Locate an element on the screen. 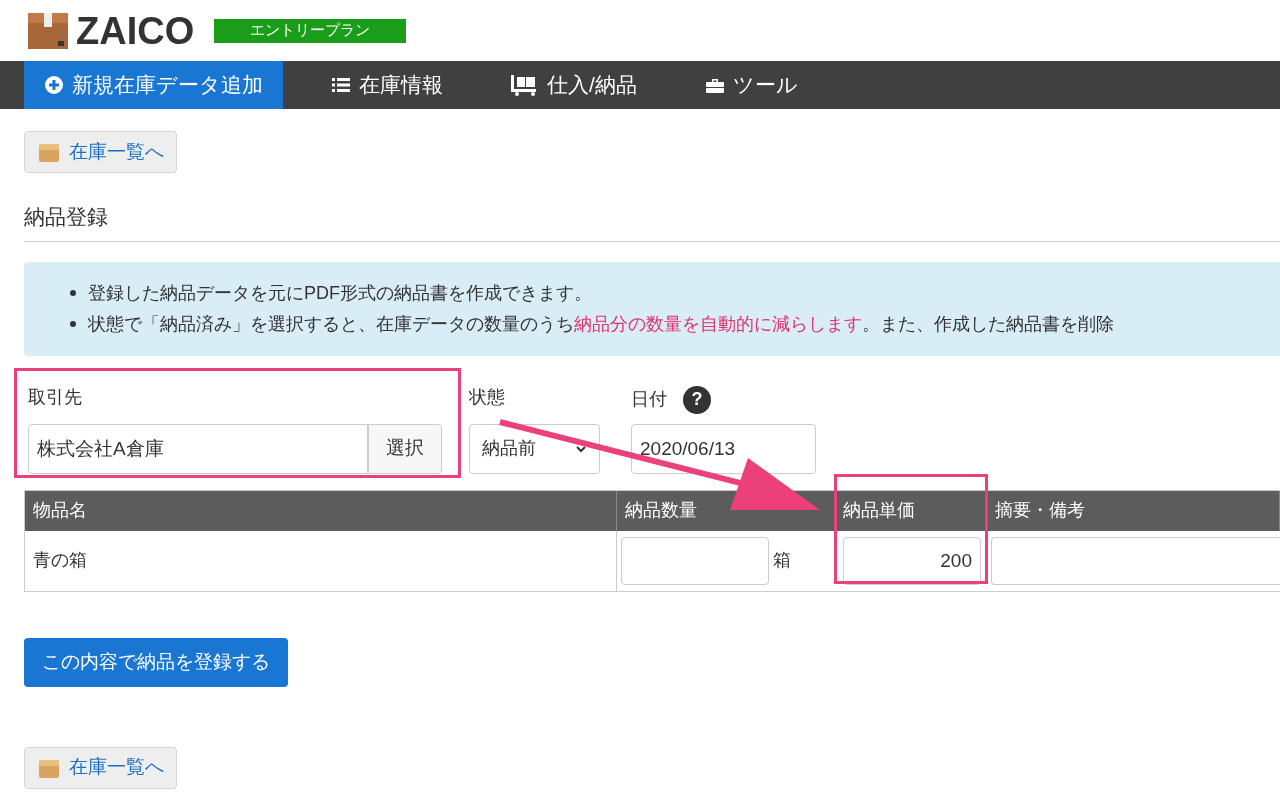 The image size is (1280, 806). item-name: 青の箱 is located at coordinates (60, 560).